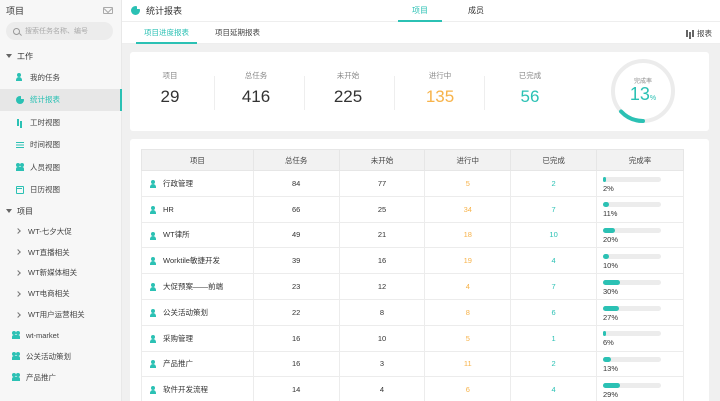 This screenshot has height=401, width=720. I want to click on table-row: 公关活动策划 22 8 8 6 27%, so click(413, 312).